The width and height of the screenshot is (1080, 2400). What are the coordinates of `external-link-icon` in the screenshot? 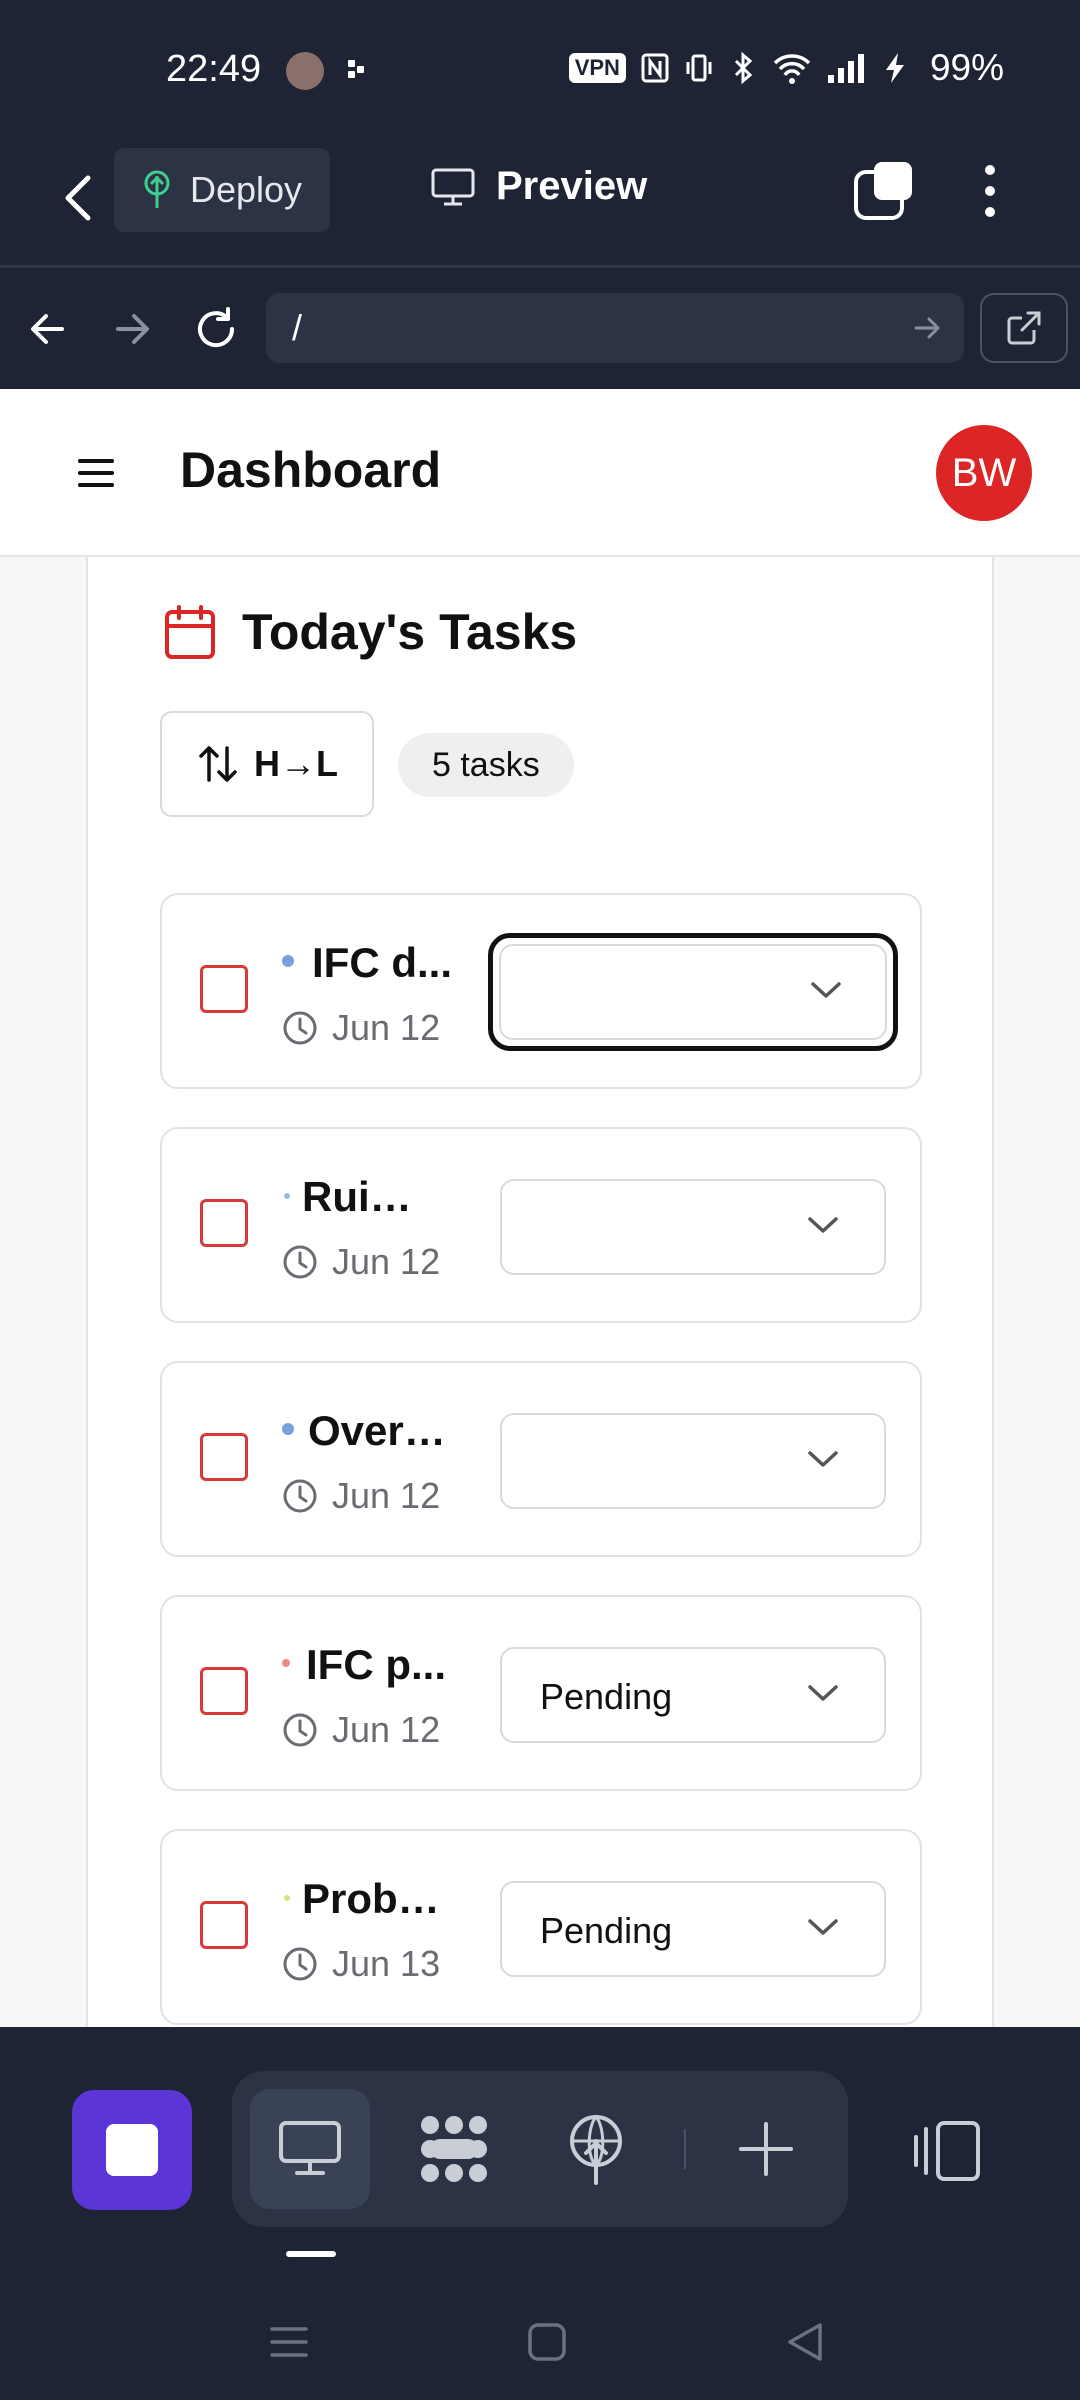 It's located at (1024, 328).